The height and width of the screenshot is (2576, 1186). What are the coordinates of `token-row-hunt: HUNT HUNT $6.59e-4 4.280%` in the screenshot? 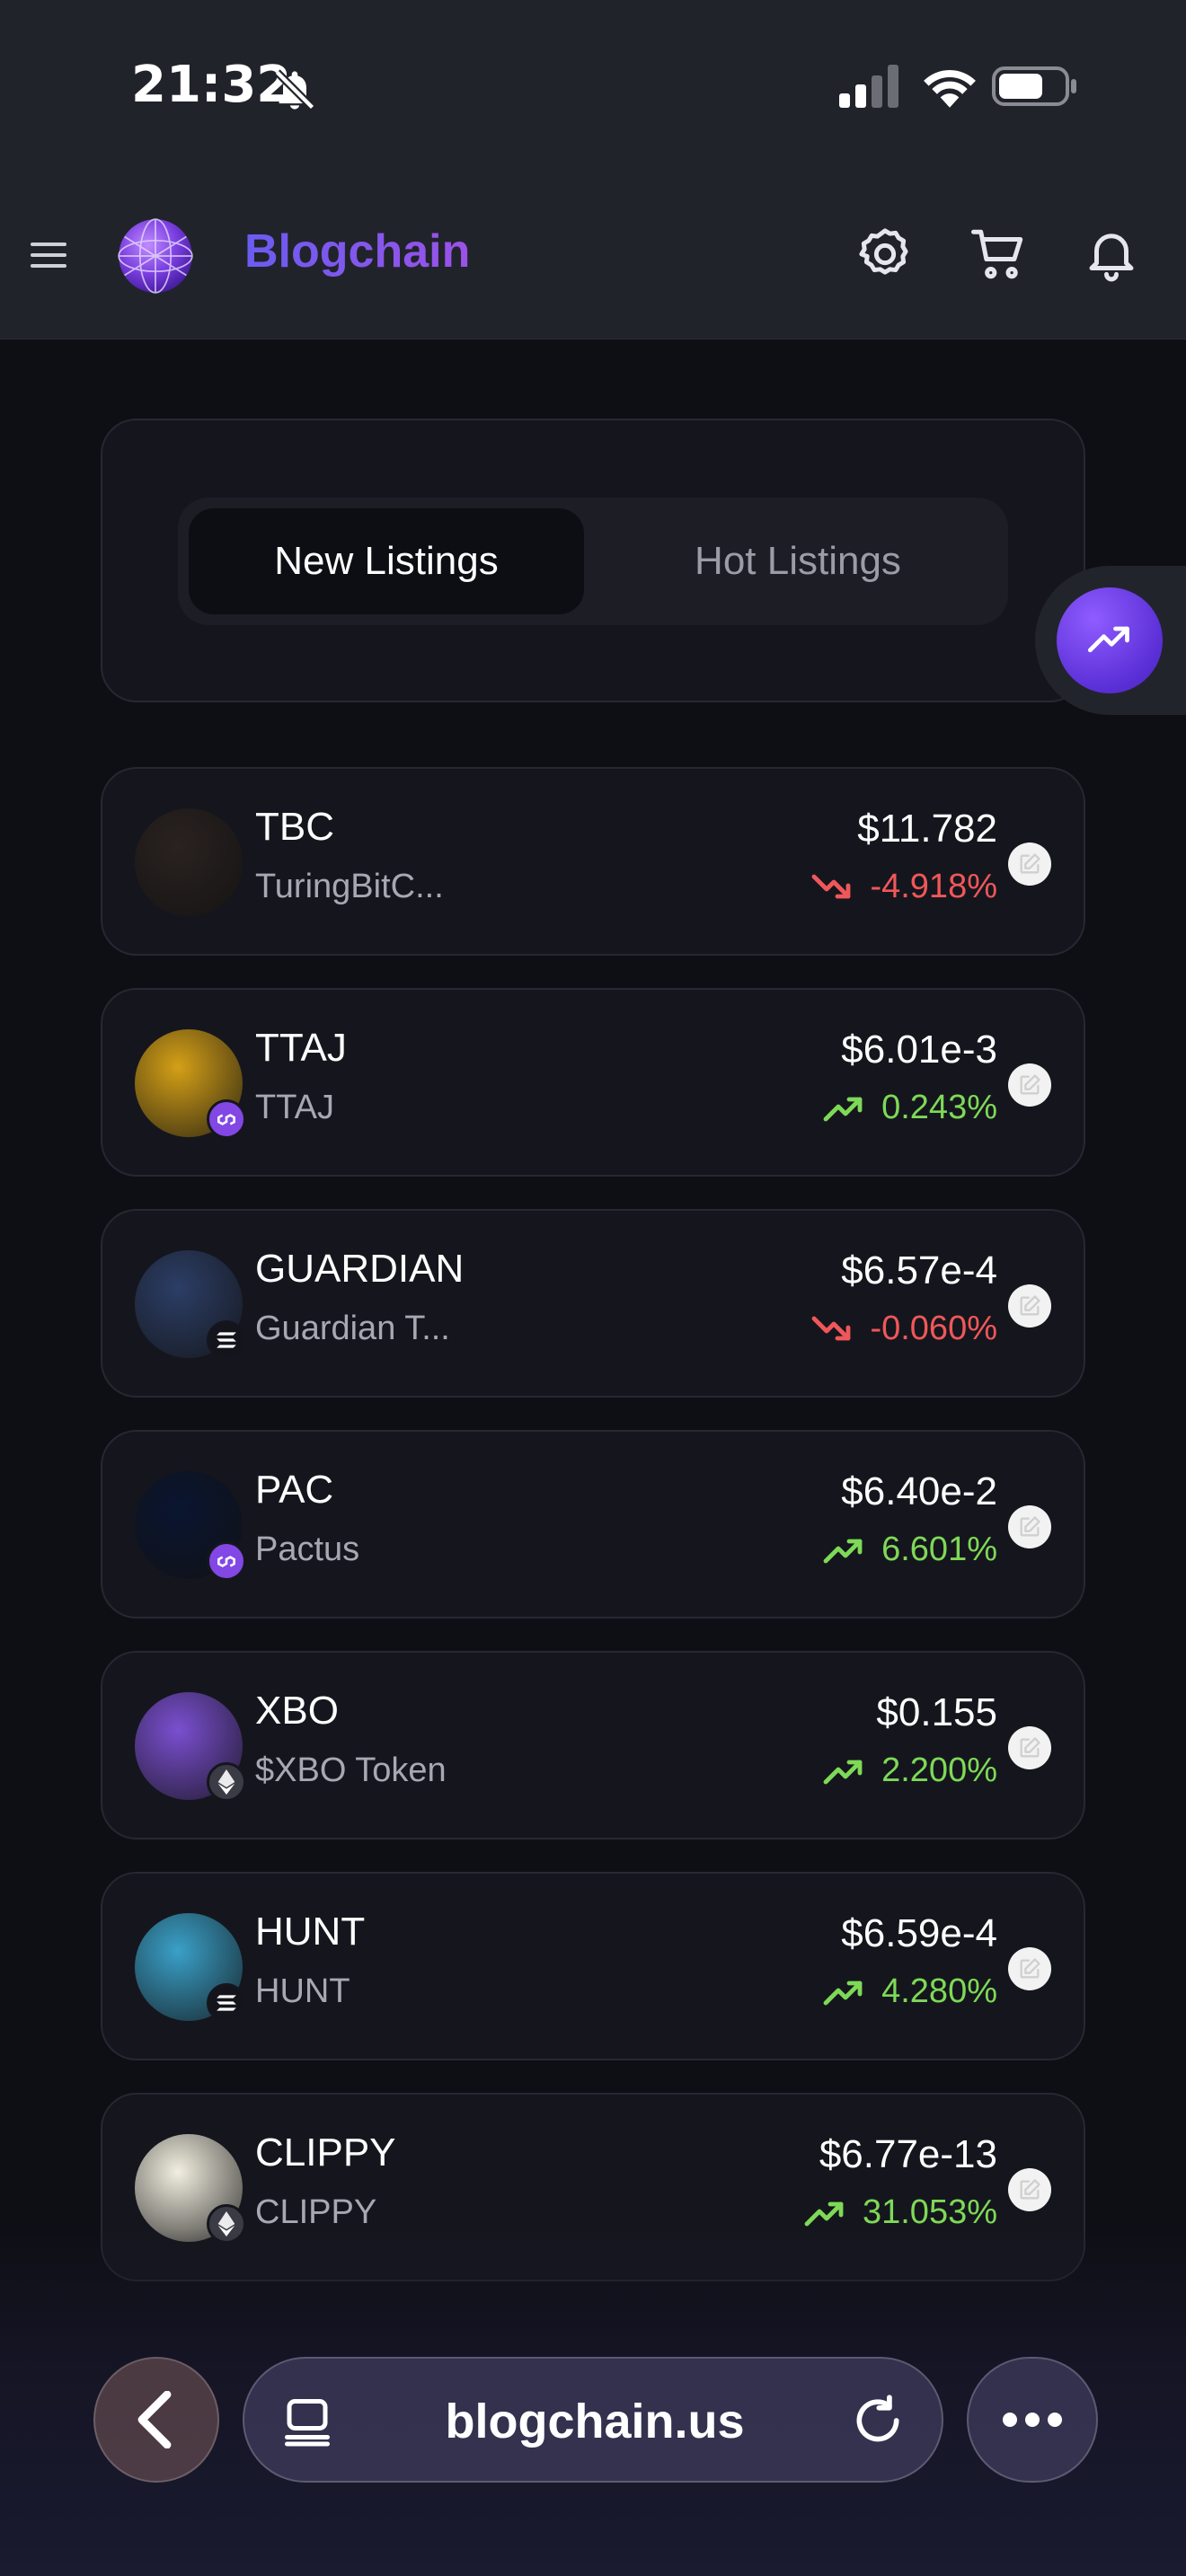 It's located at (593, 1966).